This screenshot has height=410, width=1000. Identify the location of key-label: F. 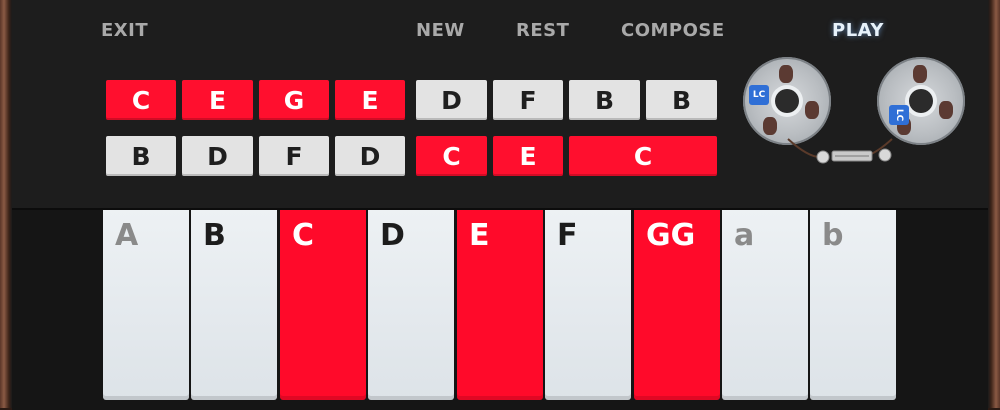
(567, 235).